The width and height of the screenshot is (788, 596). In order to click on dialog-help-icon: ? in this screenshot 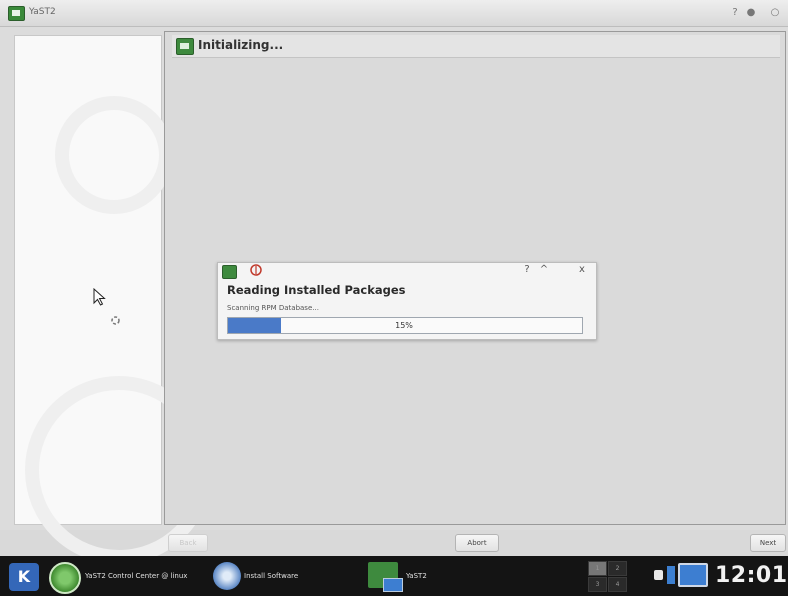, I will do `click(527, 269)`.